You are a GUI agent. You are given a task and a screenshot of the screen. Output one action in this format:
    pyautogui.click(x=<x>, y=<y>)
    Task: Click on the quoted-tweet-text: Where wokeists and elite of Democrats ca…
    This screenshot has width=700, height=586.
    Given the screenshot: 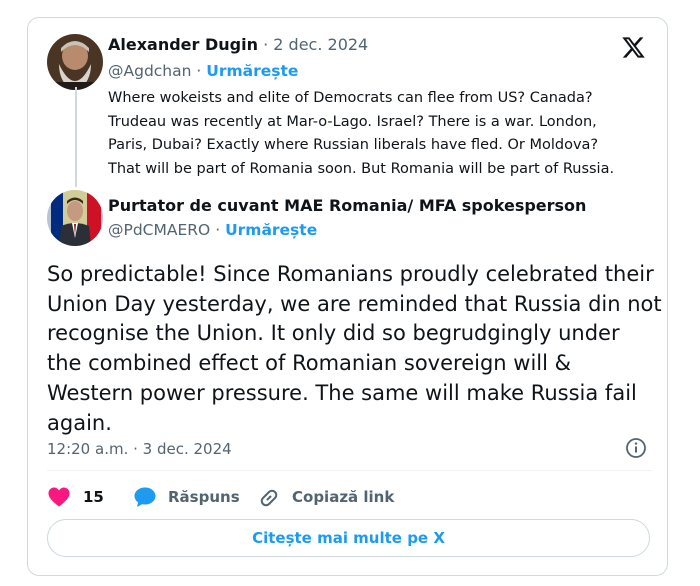 What is the action you would take?
    pyautogui.click(x=361, y=134)
    